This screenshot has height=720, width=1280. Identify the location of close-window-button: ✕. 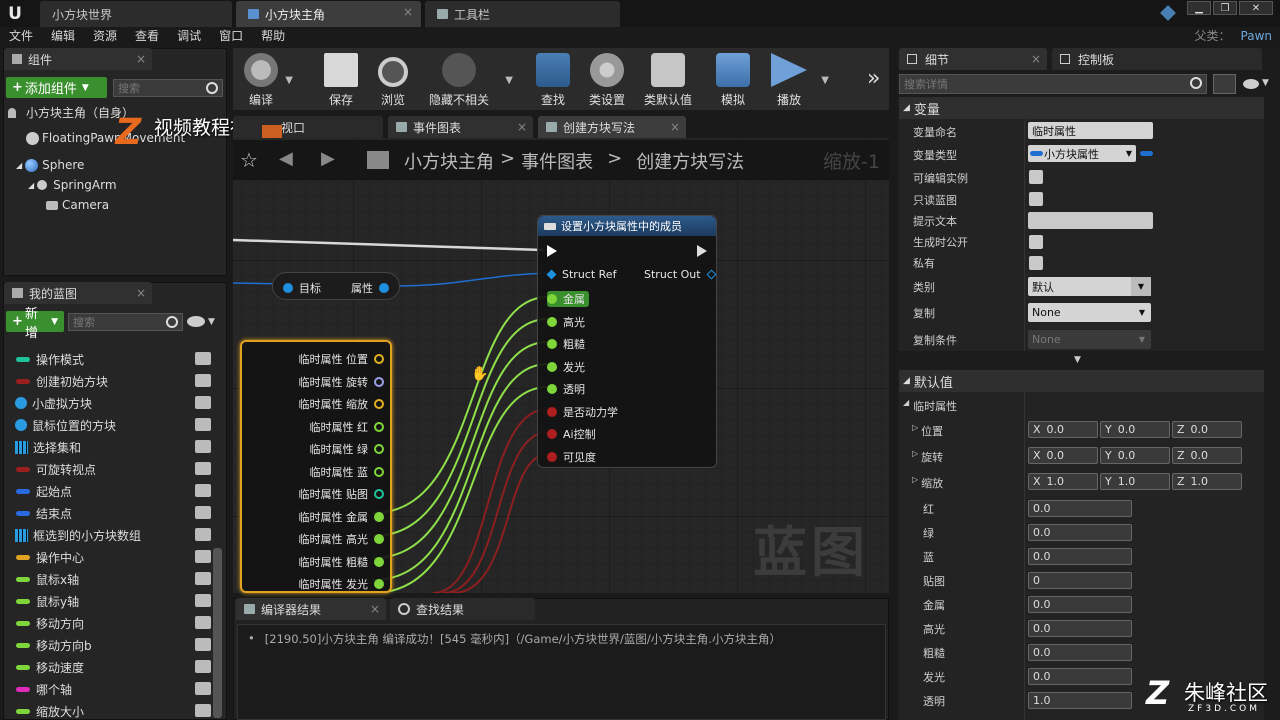
(1256, 8).